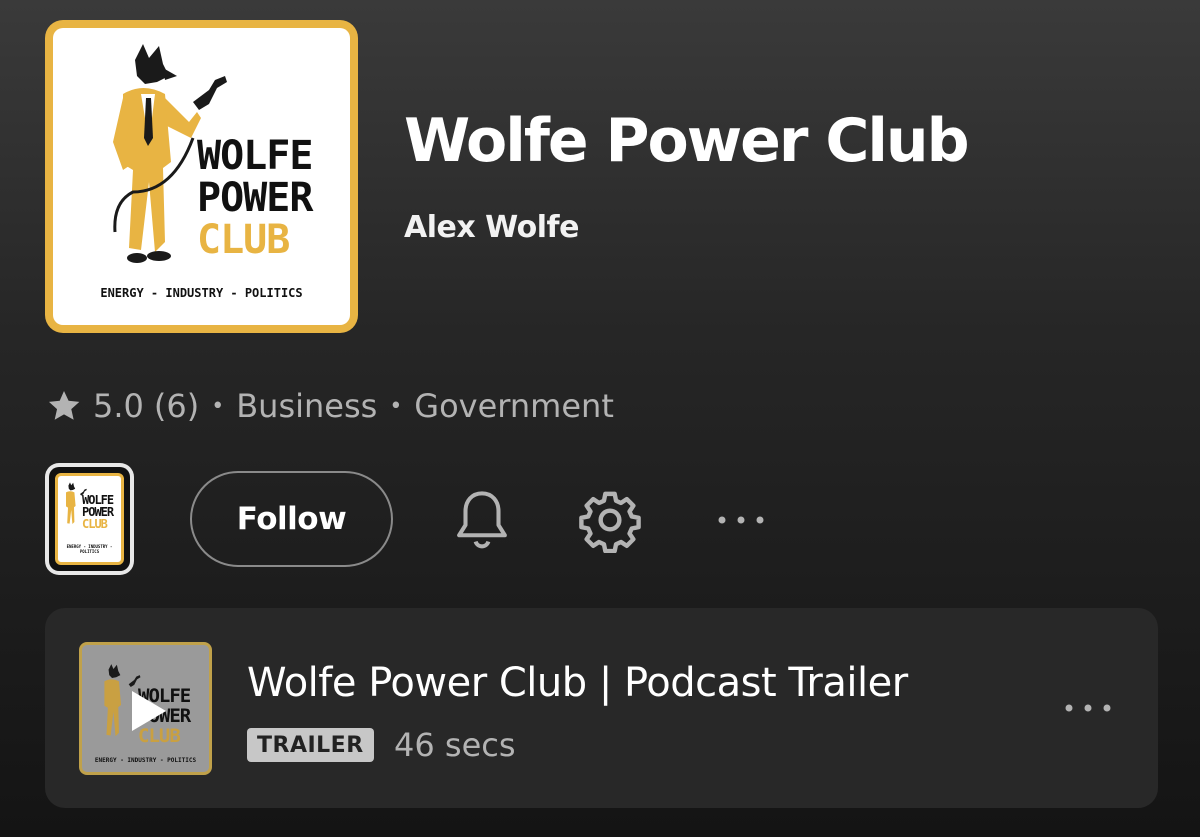 The height and width of the screenshot is (837, 1200). I want to click on bell-icon, so click(482, 520).